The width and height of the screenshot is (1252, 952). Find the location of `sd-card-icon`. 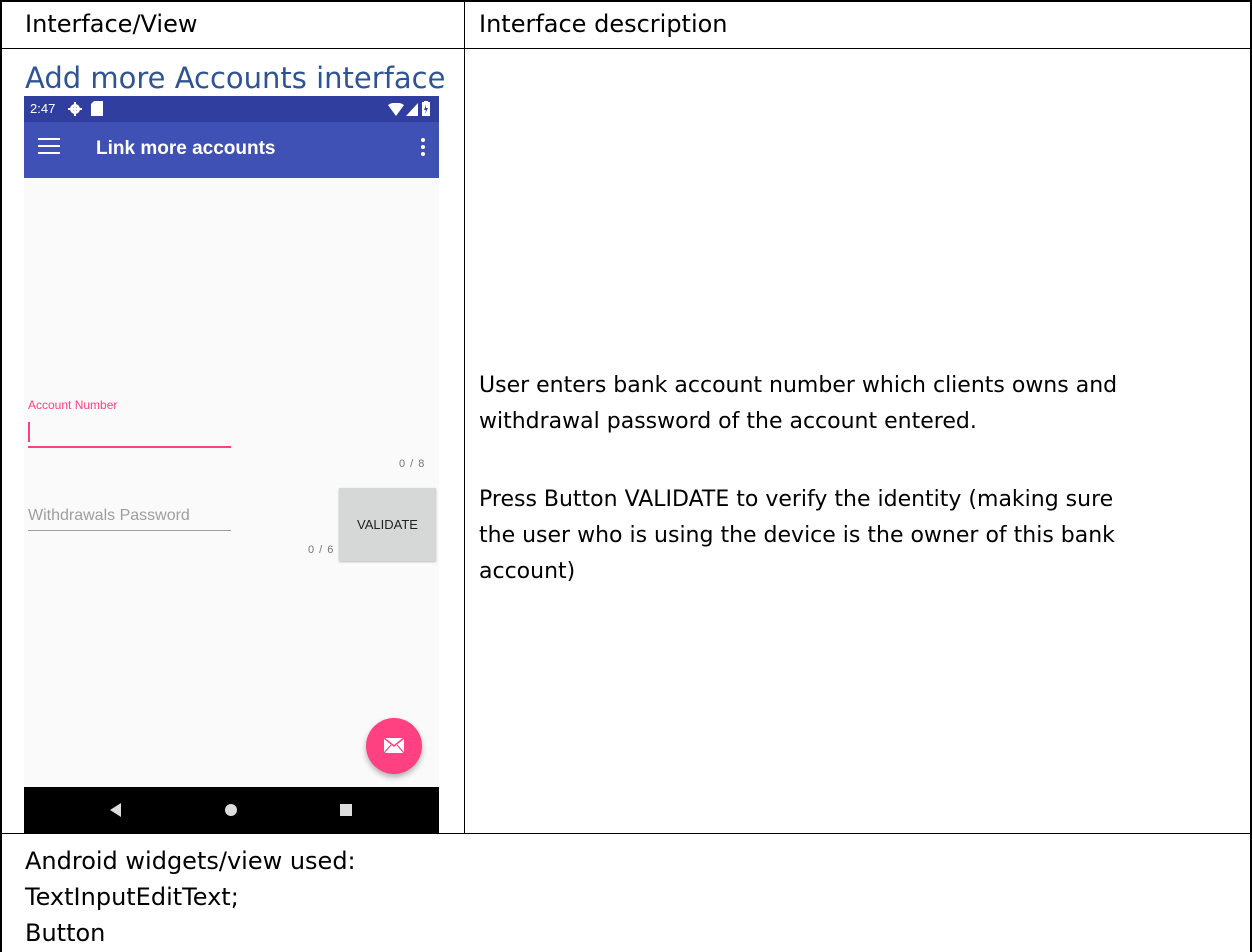

sd-card-icon is located at coordinates (97, 108).